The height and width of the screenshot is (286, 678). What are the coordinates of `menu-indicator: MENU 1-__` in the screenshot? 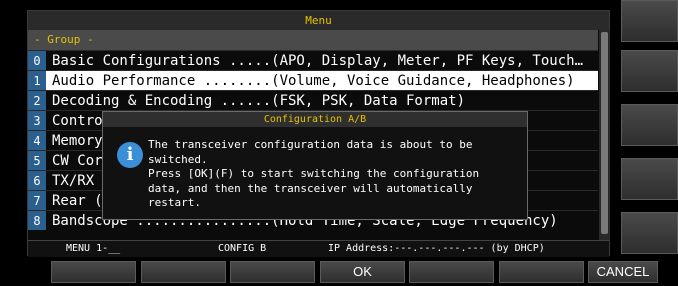 It's located at (93, 248).